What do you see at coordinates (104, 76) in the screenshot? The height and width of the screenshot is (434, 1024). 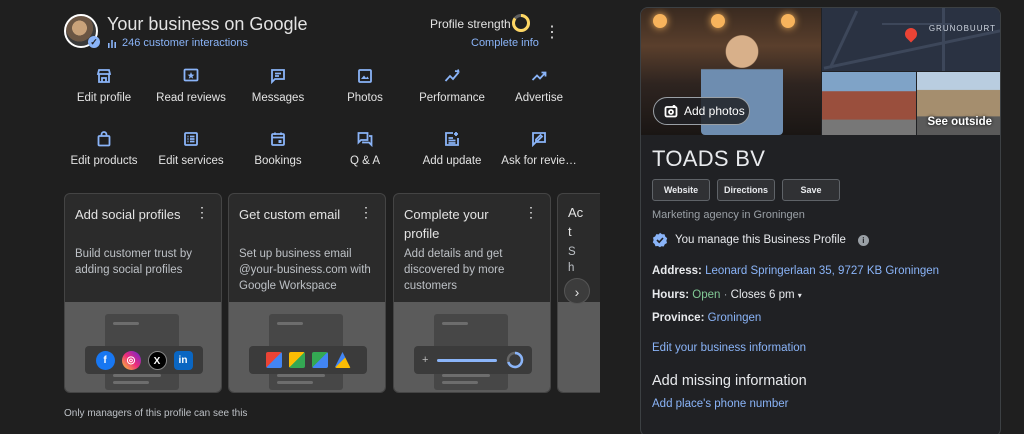 I see `storefront-icon` at bounding box center [104, 76].